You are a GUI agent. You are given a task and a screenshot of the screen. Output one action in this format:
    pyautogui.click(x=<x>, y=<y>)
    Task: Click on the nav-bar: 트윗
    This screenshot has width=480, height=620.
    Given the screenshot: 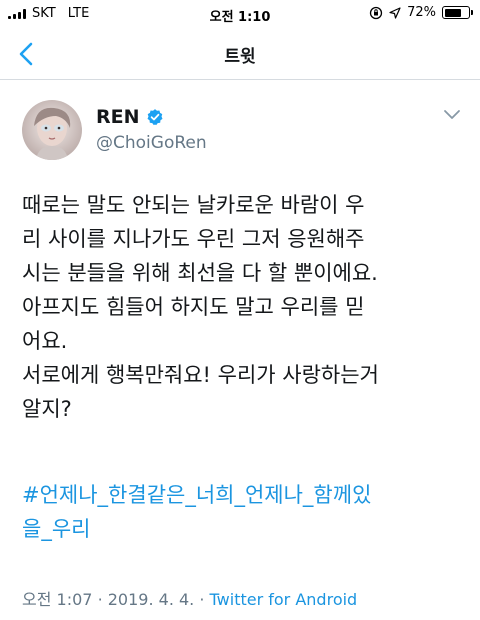 What is the action you would take?
    pyautogui.click(x=240, y=54)
    